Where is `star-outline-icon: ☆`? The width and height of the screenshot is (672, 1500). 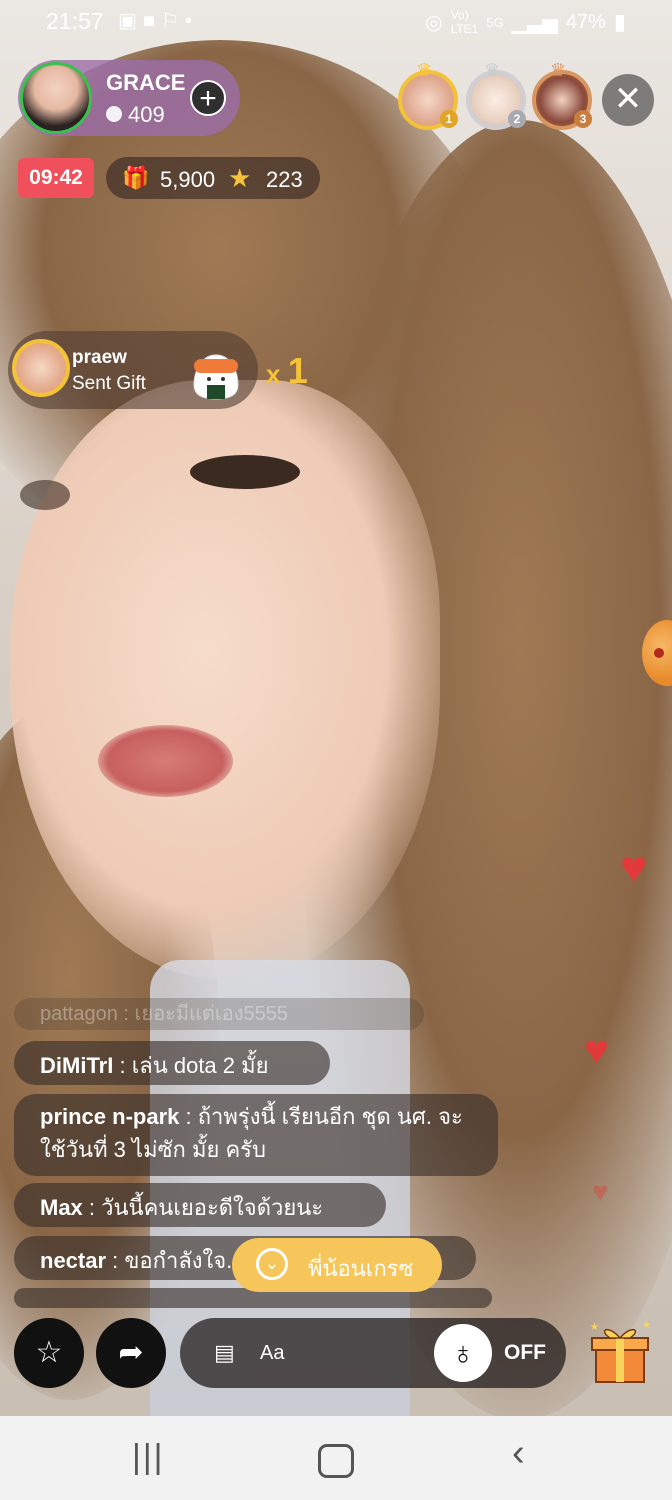 star-outline-icon: ☆ is located at coordinates (49, 1352).